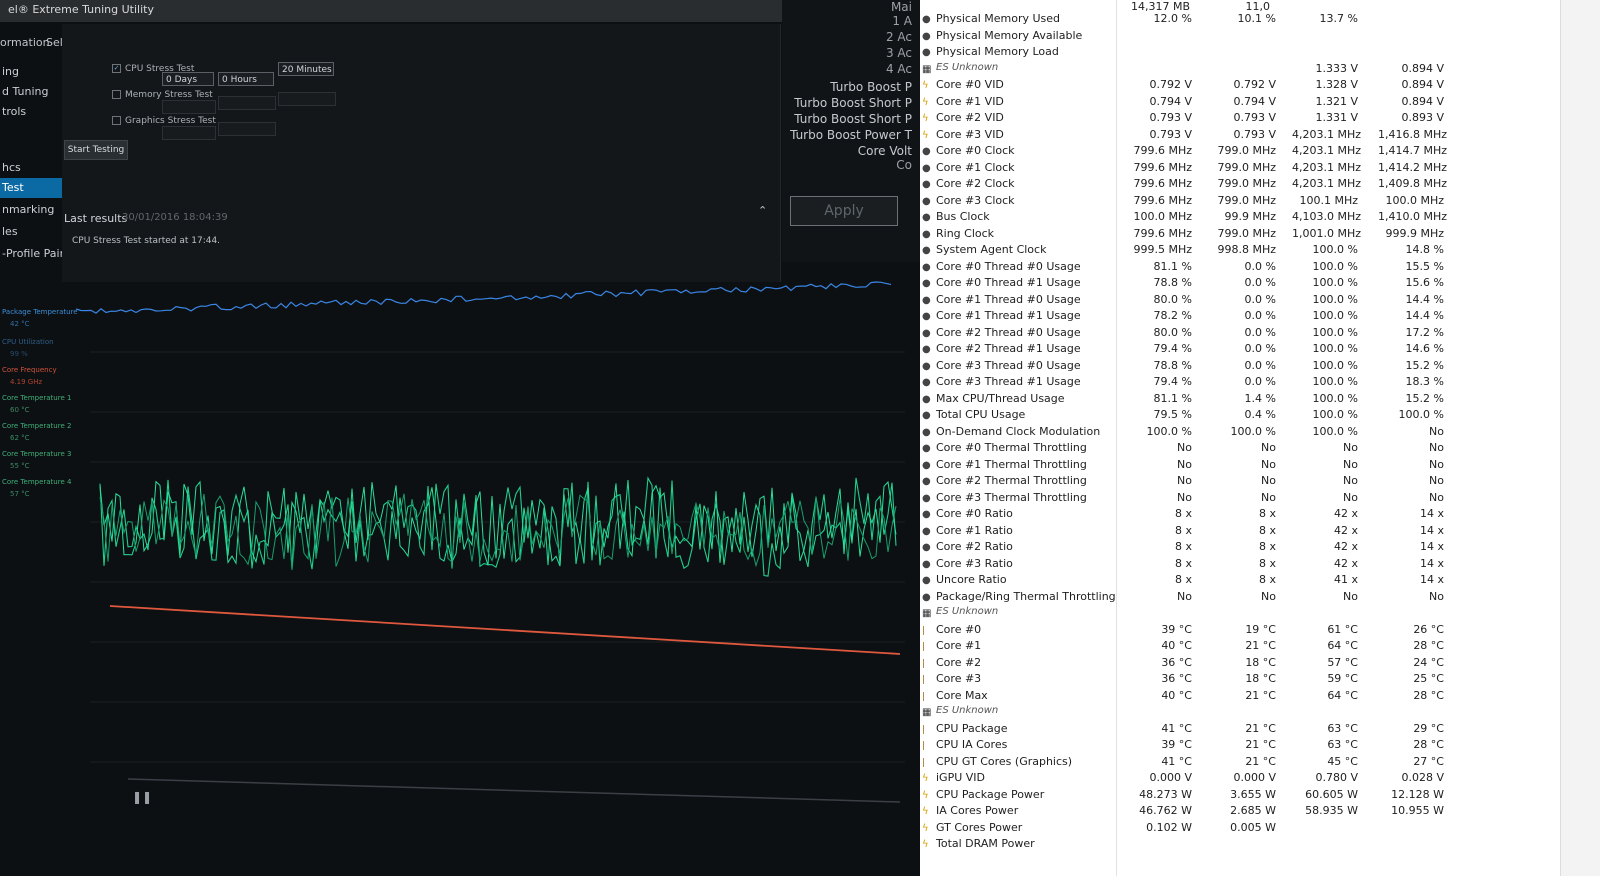  Describe the element at coordinates (116, 68) in the screenshot. I see `checkbox-cpu-stress: ✓` at that location.